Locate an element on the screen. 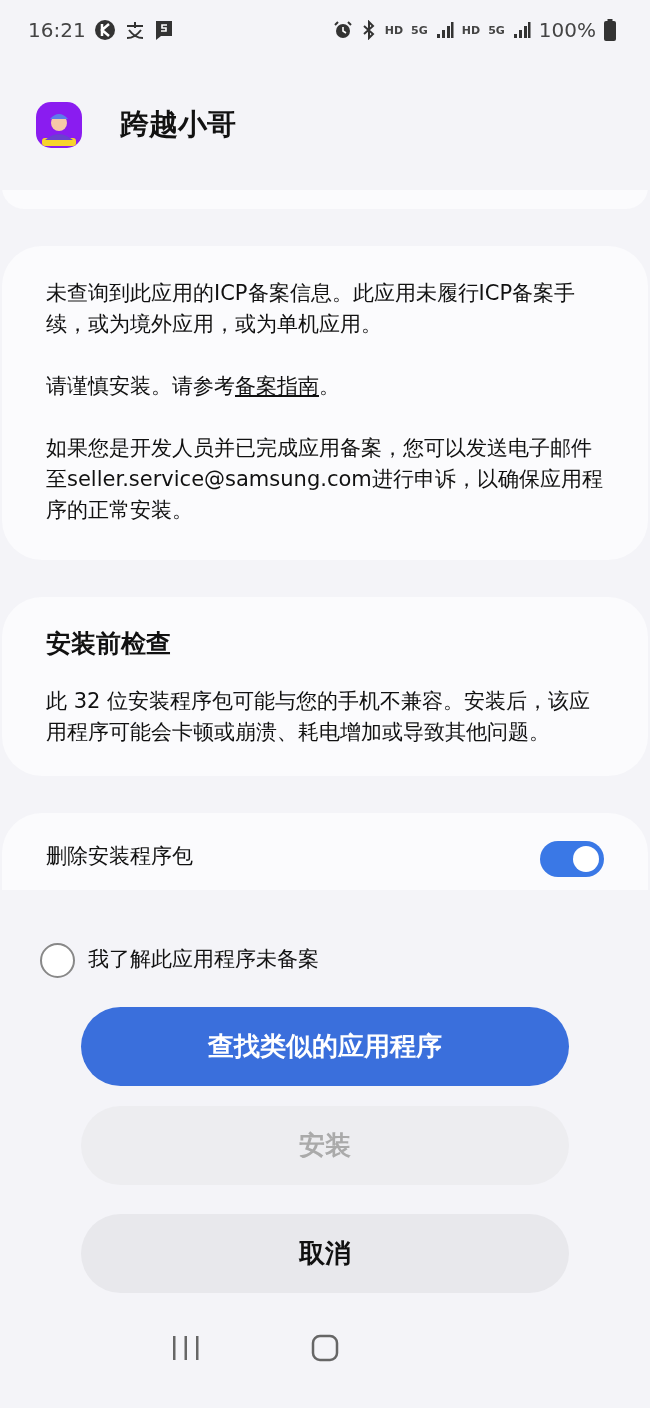 This screenshot has width=650, height=1408. battery-icon is located at coordinates (610, 30).